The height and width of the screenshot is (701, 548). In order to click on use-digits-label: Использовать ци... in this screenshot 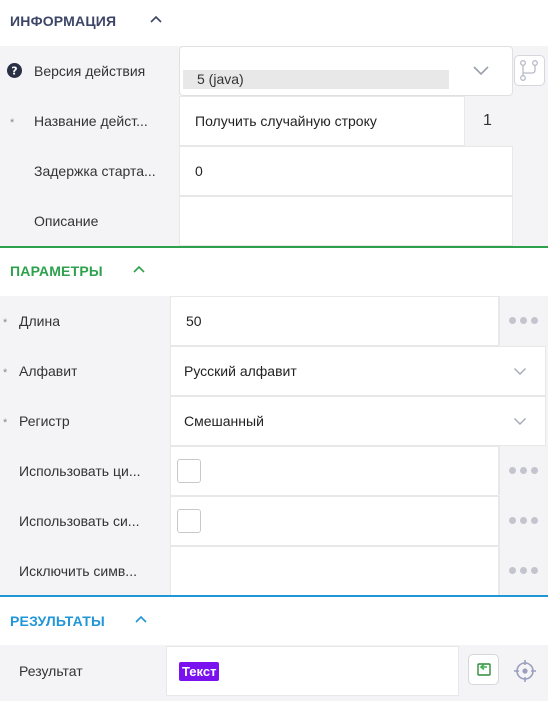, I will do `click(80, 471)`.